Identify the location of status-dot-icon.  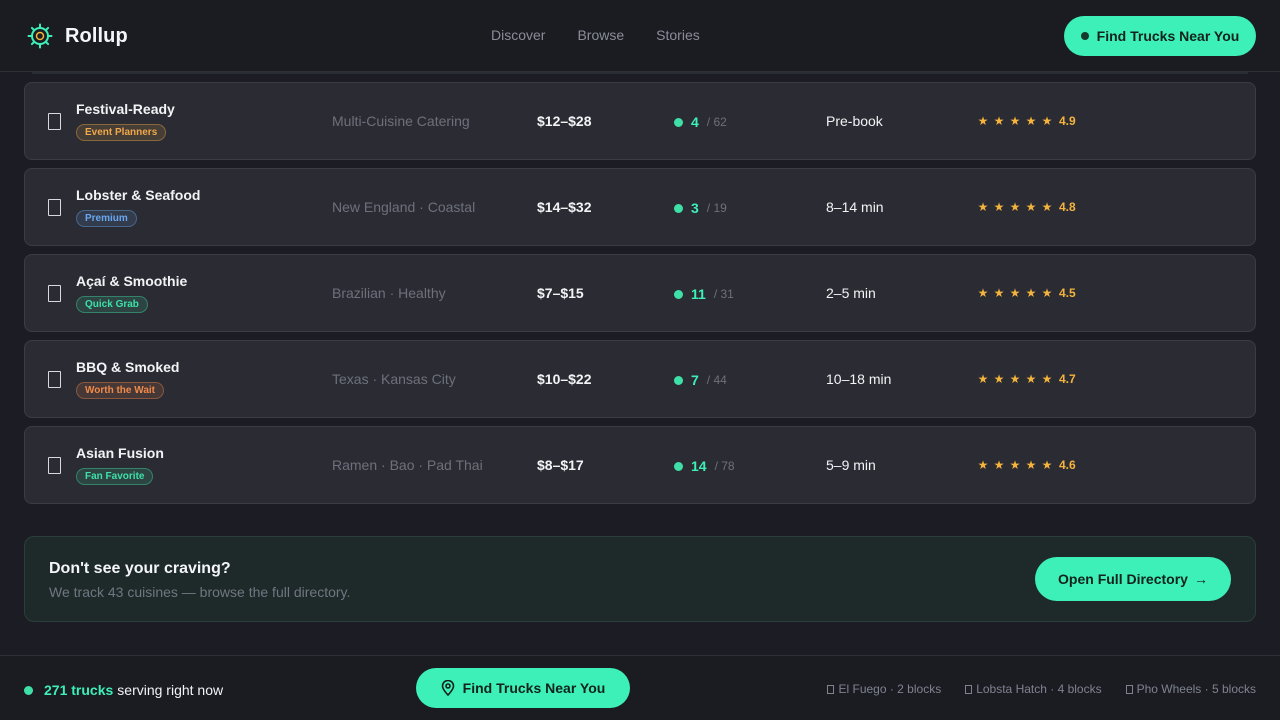
(1084, 36).